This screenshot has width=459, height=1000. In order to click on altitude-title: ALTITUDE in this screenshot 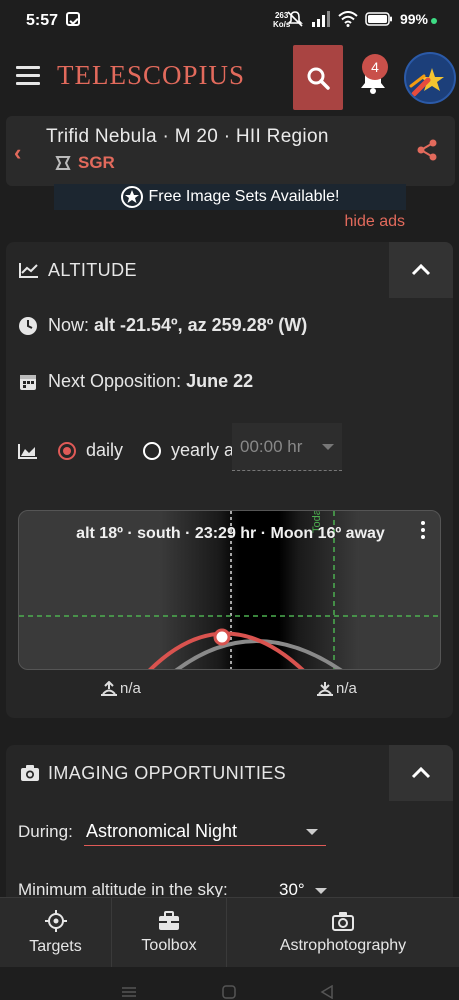, I will do `click(92, 269)`.